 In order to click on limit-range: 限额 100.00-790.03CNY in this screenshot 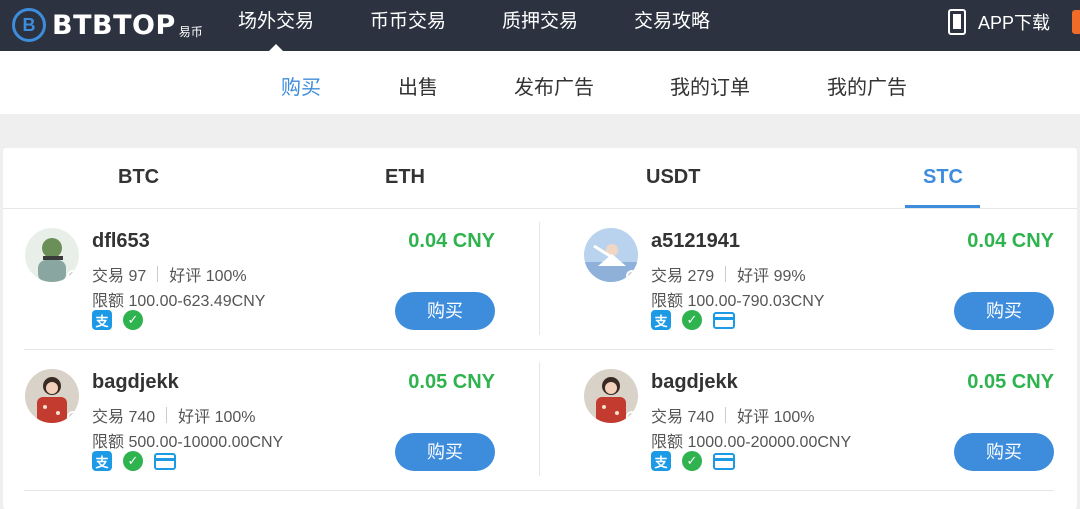, I will do `click(738, 301)`.